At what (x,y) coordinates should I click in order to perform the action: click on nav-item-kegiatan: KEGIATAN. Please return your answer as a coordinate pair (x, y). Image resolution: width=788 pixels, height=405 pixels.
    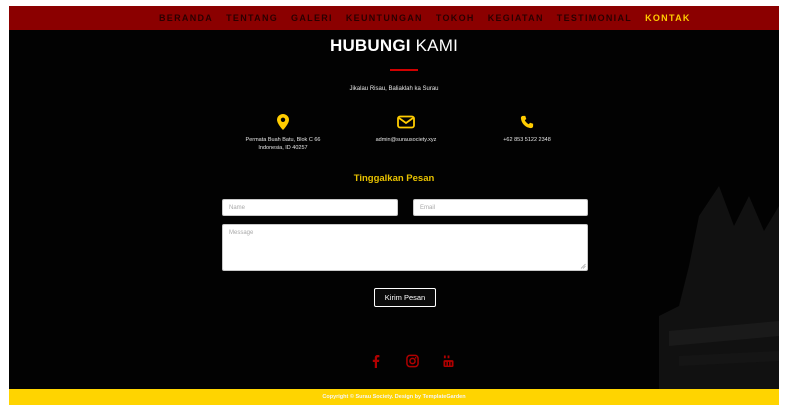
    Looking at the image, I should click on (516, 18).